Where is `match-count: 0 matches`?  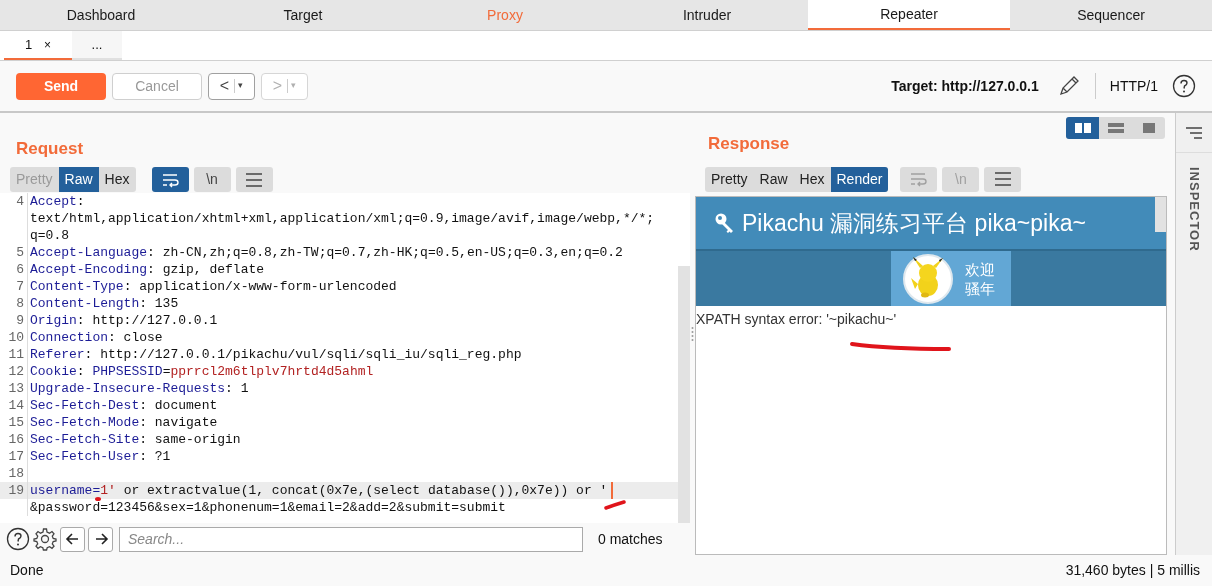
match-count: 0 matches is located at coordinates (630, 539).